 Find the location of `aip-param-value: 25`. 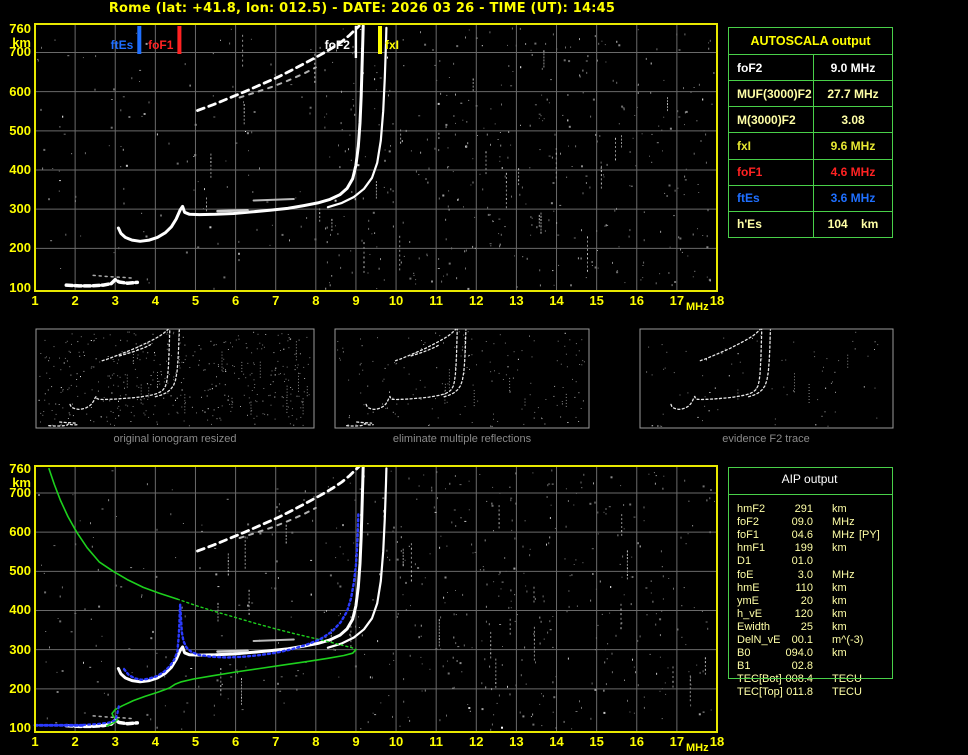

aip-param-value: 25 is located at coordinates (806, 626).